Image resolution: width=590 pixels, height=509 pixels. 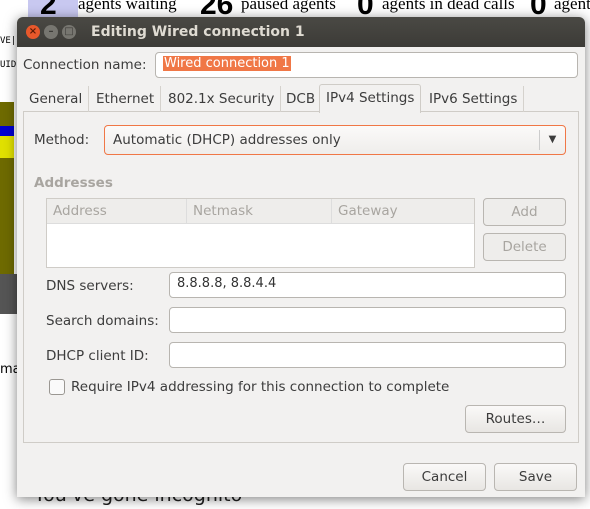 What do you see at coordinates (73, 183) in the screenshot?
I see `addresses-label: Addresses` at bounding box center [73, 183].